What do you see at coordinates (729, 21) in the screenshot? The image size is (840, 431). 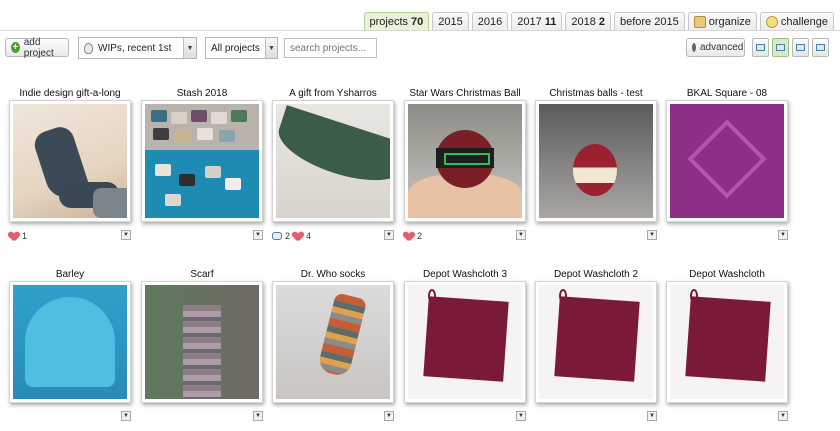 I see `tab-label: organize` at bounding box center [729, 21].